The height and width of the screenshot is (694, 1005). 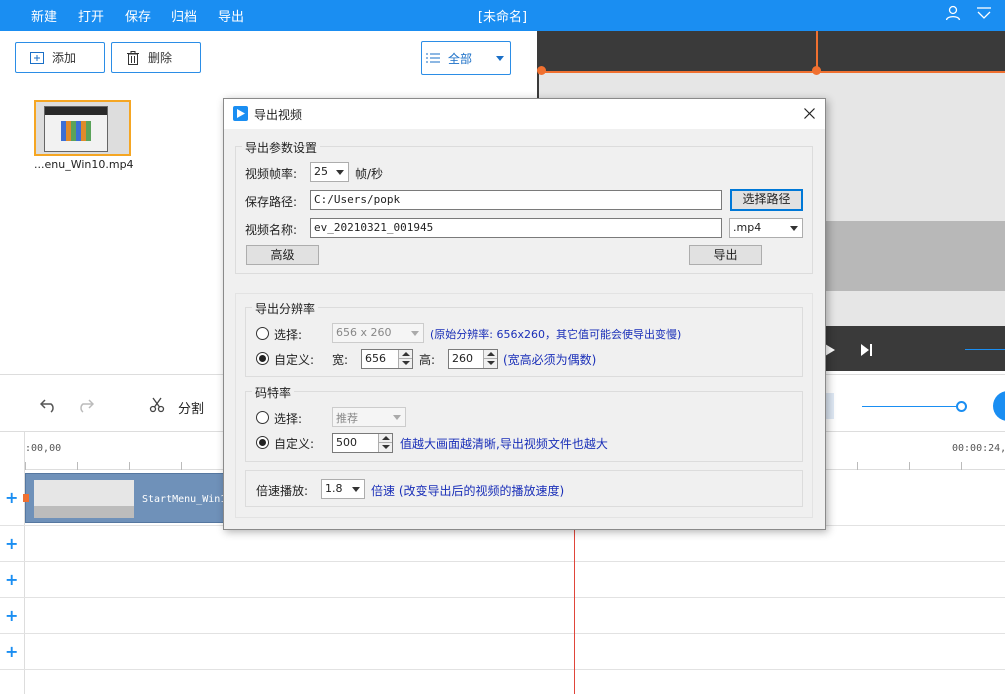 What do you see at coordinates (288, 335) in the screenshot?
I see `resolution-preset-label: 选择:` at bounding box center [288, 335].